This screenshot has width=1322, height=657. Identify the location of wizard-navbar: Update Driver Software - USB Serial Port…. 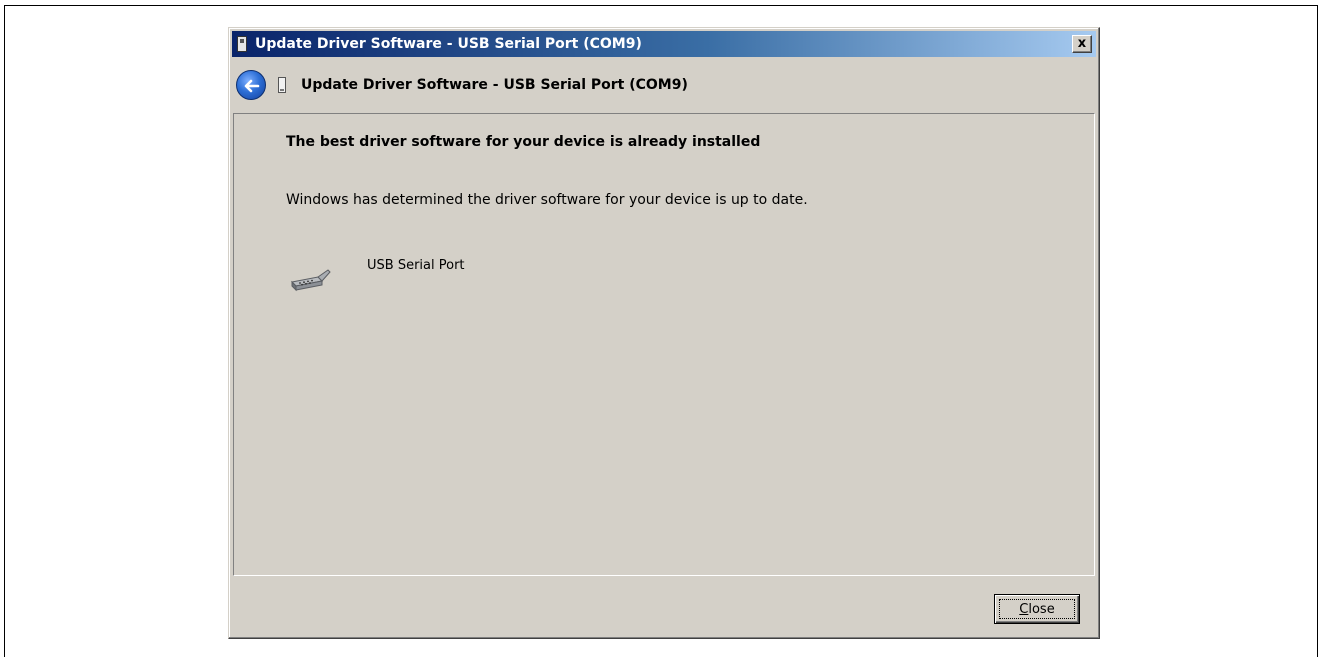
(664, 85).